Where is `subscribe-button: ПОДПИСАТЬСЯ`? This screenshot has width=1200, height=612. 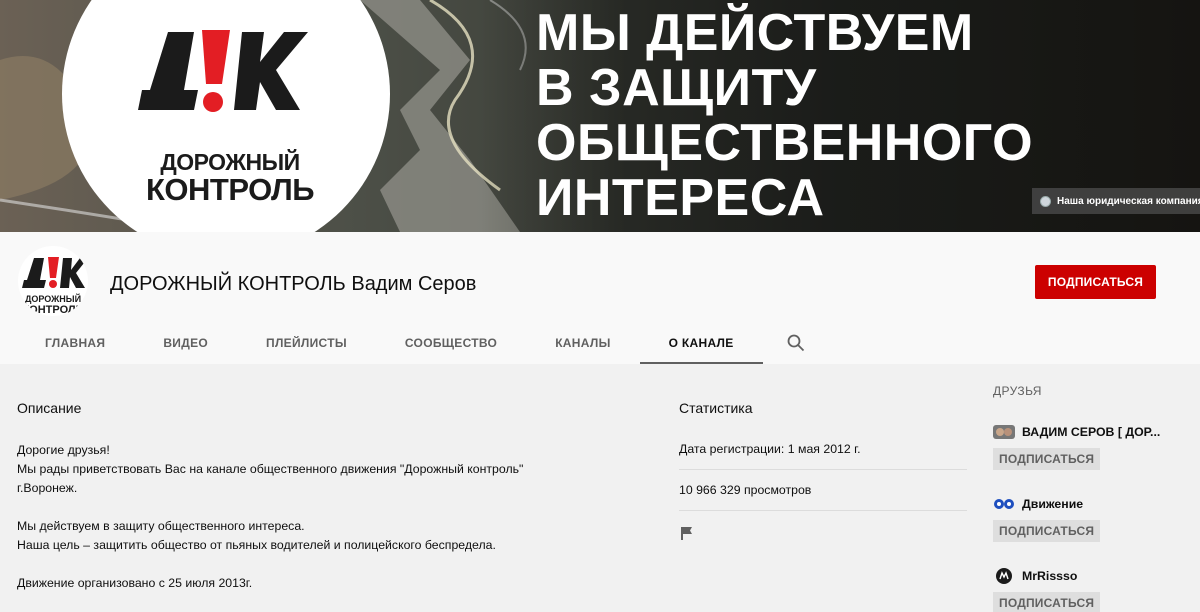
subscribe-button: ПОДПИСАТЬСЯ is located at coordinates (1095, 282).